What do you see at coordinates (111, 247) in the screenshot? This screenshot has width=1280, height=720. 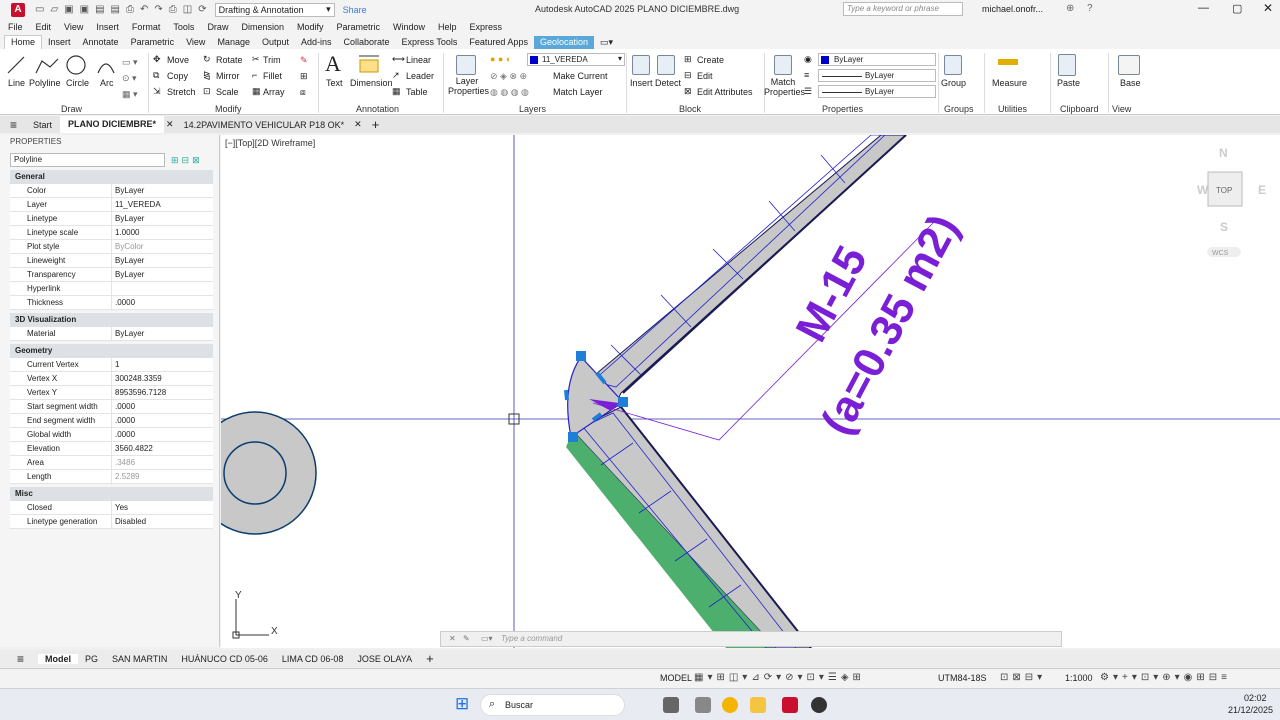 I see `property-row: Plot style ByColor` at bounding box center [111, 247].